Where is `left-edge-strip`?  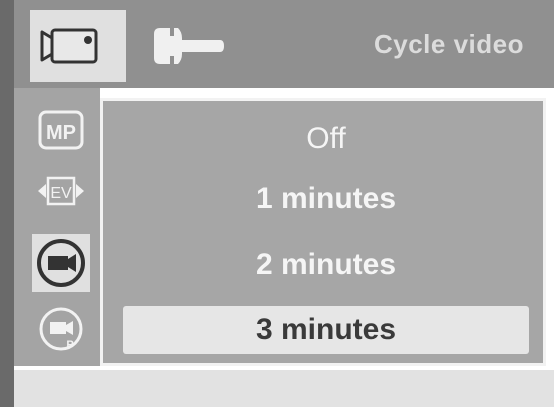
left-edge-strip is located at coordinates (7, 203).